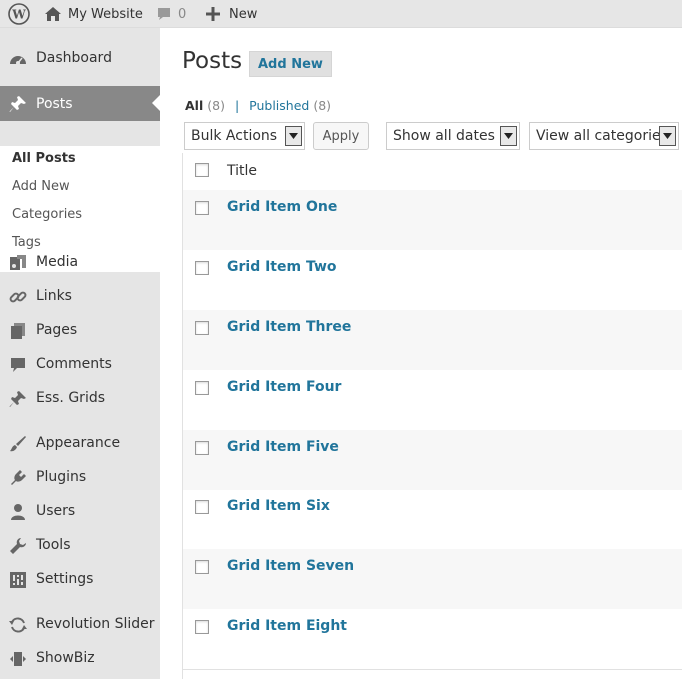 The image size is (682, 679). I want to click on menu-item-links: Links, so click(80, 296).